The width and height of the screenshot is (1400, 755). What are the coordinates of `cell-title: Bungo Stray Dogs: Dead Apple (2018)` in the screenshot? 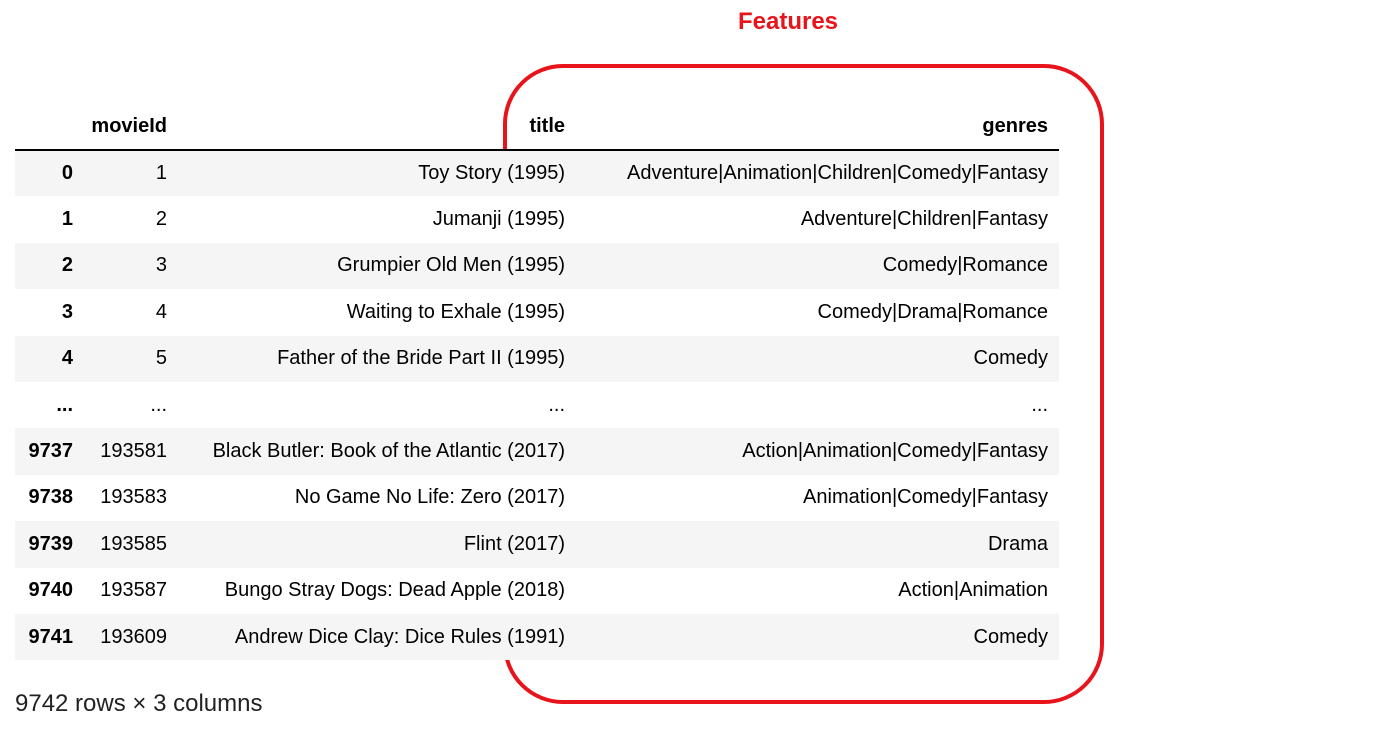 It's located at (394, 590).